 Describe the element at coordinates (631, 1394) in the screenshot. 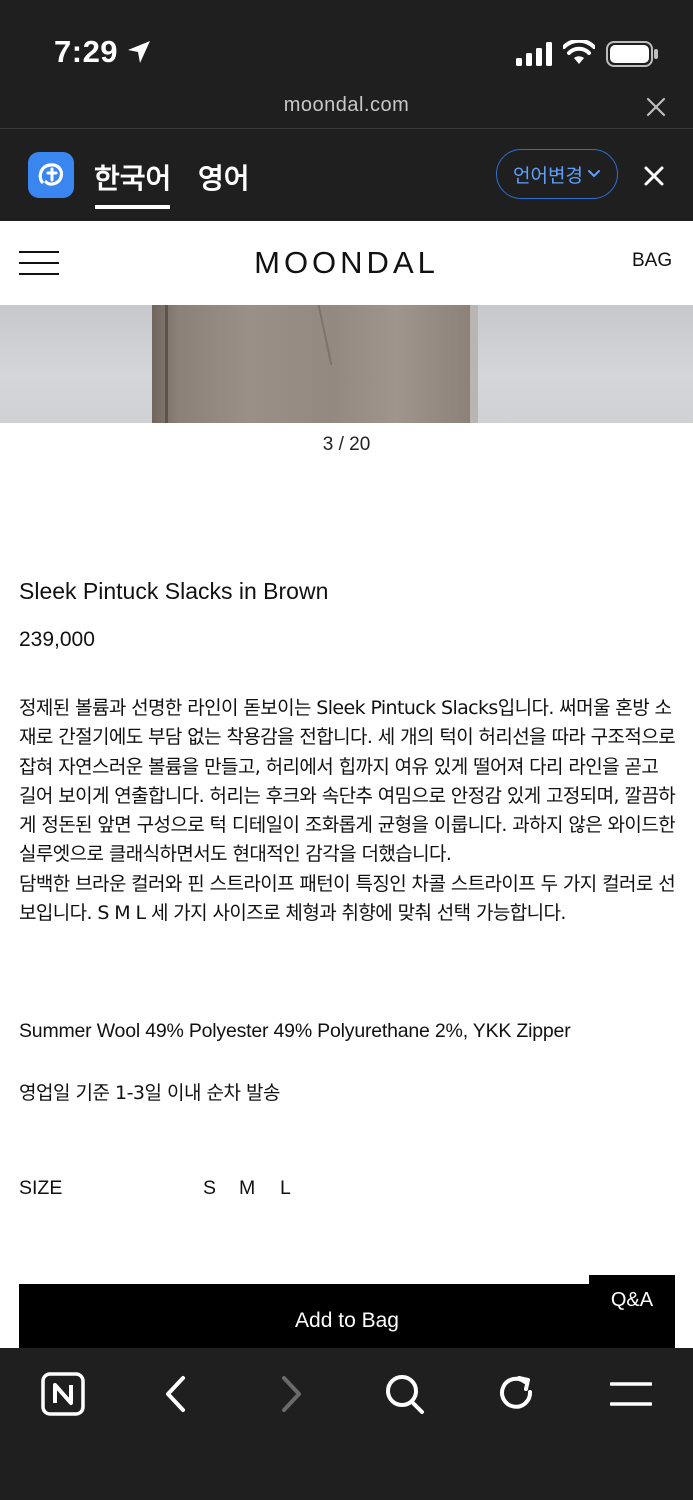

I see `menu-icon` at that location.